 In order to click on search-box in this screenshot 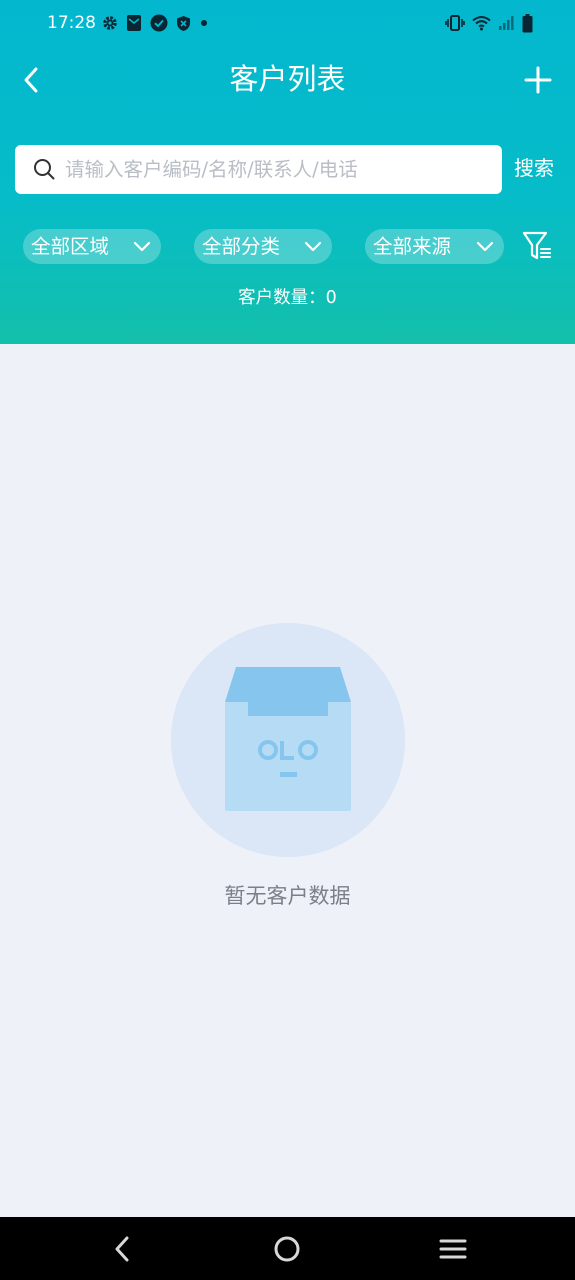, I will do `click(258, 169)`.